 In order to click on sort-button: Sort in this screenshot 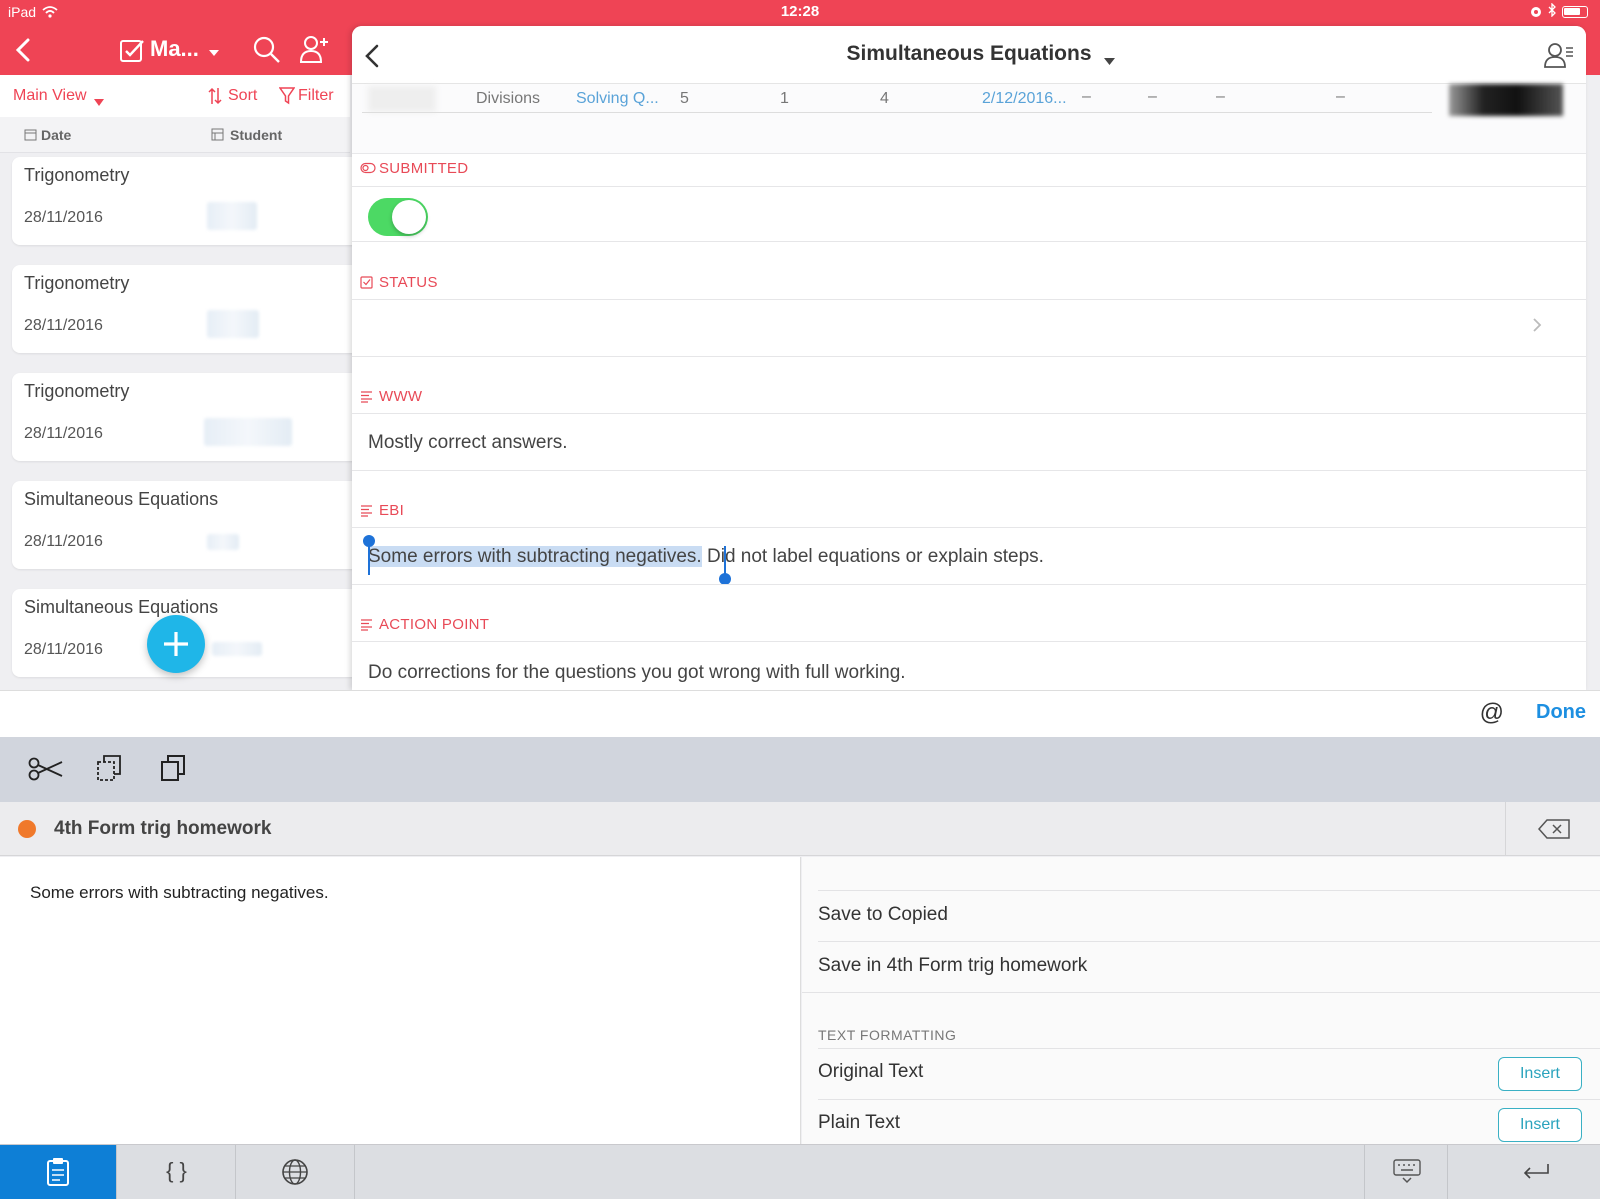, I will do `click(242, 96)`.